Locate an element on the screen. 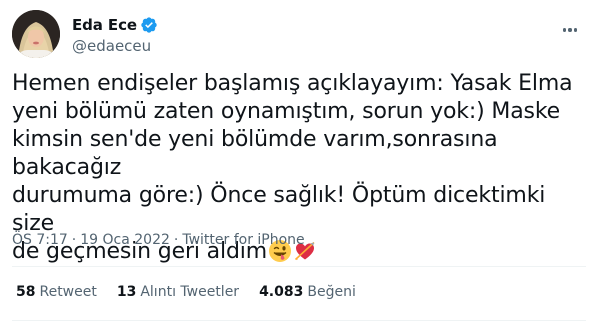 Image resolution: width=598 pixels, height=323 pixels. profile-photo is located at coordinates (36, 34).